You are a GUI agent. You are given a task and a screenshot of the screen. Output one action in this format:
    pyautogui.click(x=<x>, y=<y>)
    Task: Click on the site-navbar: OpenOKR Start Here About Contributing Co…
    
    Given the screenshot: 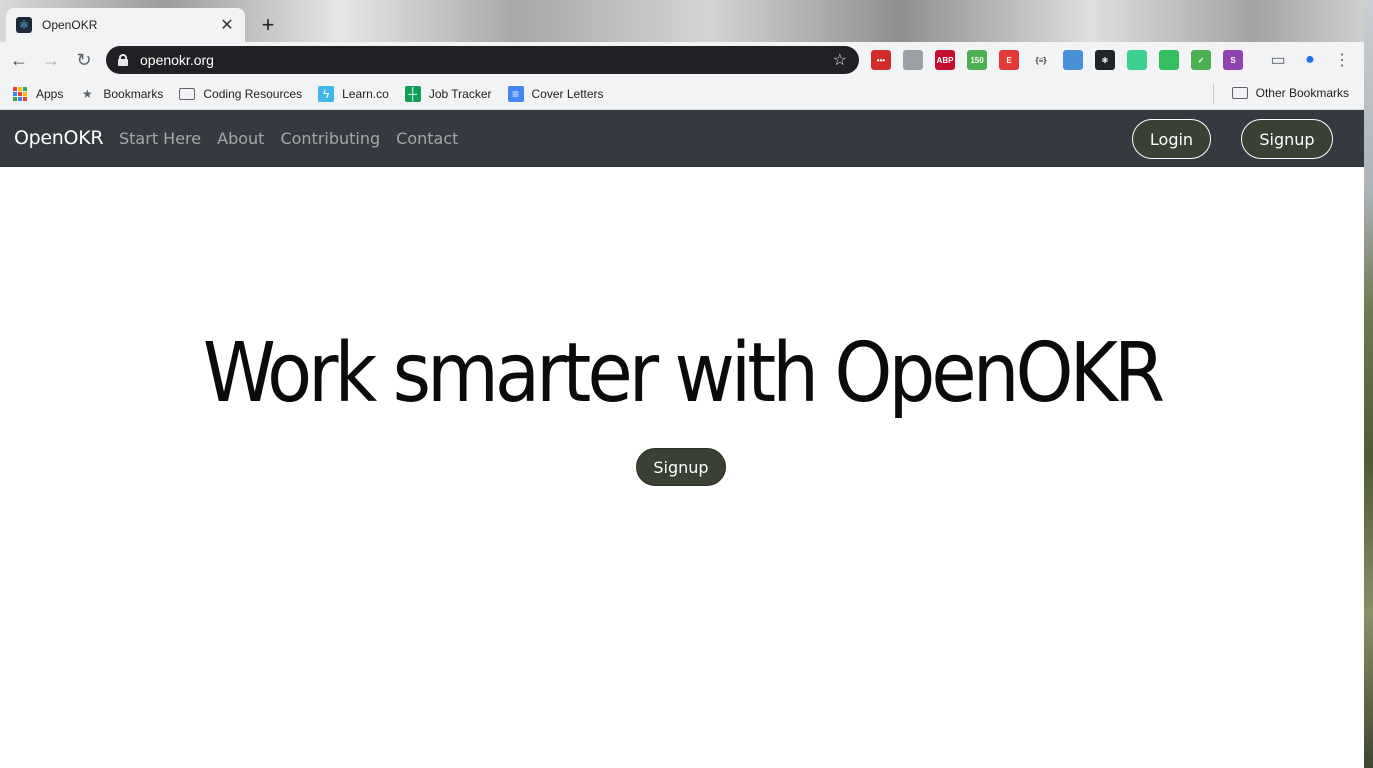 What is the action you would take?
    pyautogui.click(x=682, y=138)
    